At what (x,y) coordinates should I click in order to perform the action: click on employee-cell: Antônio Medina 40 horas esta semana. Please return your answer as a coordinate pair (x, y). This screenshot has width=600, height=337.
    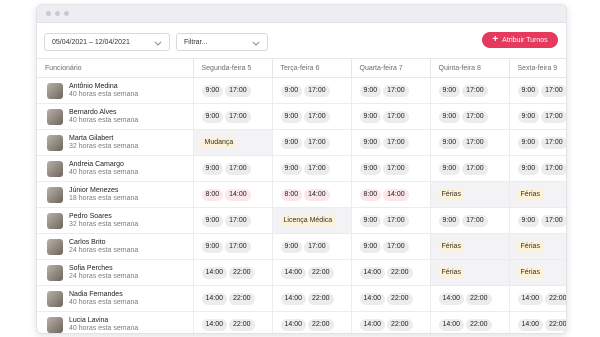
    Looking at the image, I should click on (115, 90).